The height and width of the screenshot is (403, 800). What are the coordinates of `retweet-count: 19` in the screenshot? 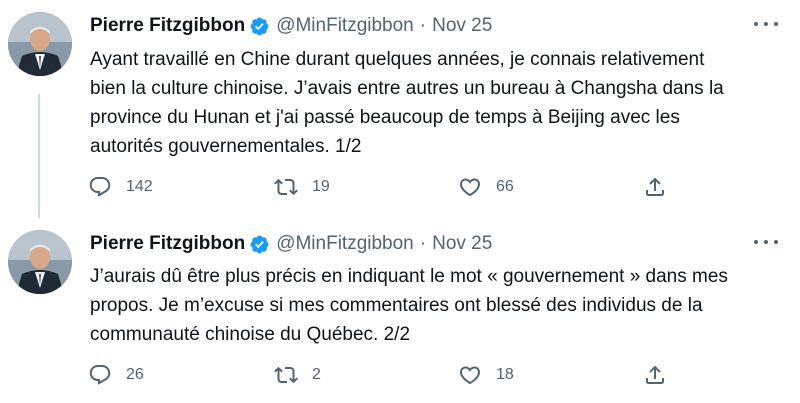 It's located at (321, 186).